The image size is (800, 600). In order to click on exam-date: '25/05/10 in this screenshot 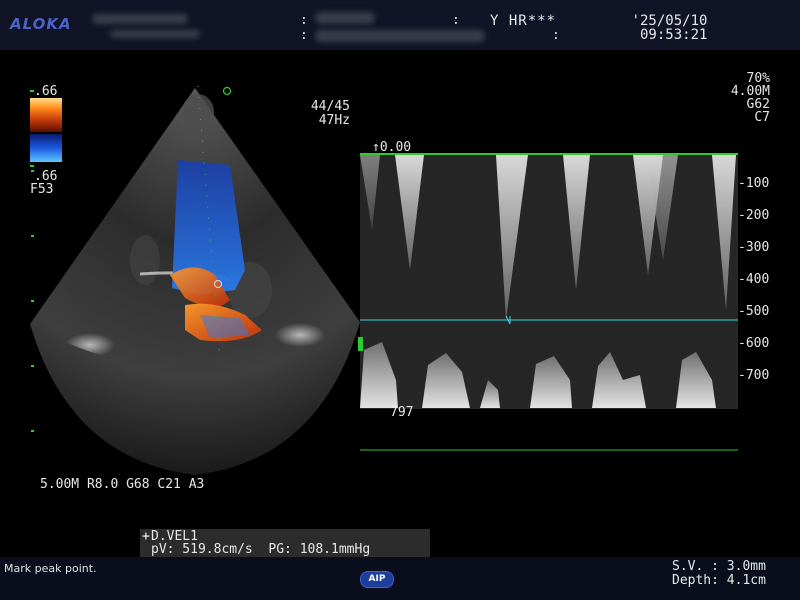, I will do `click(669, 21)`.